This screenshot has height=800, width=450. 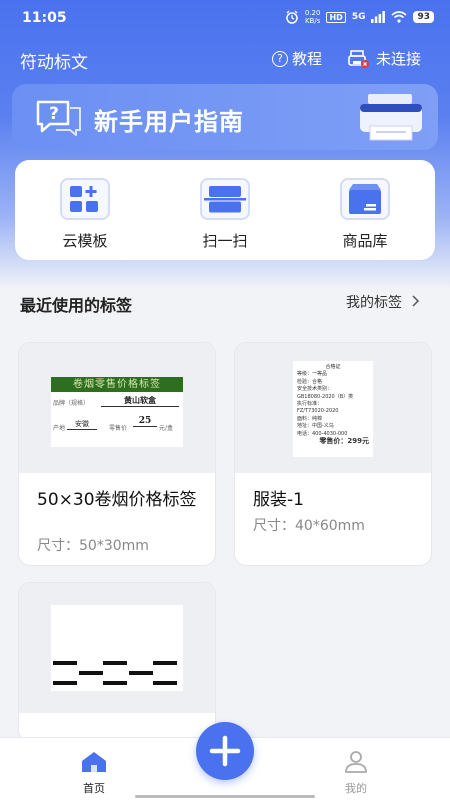 I want to click on connect-label: 未连接, so click(x=399, y=59).